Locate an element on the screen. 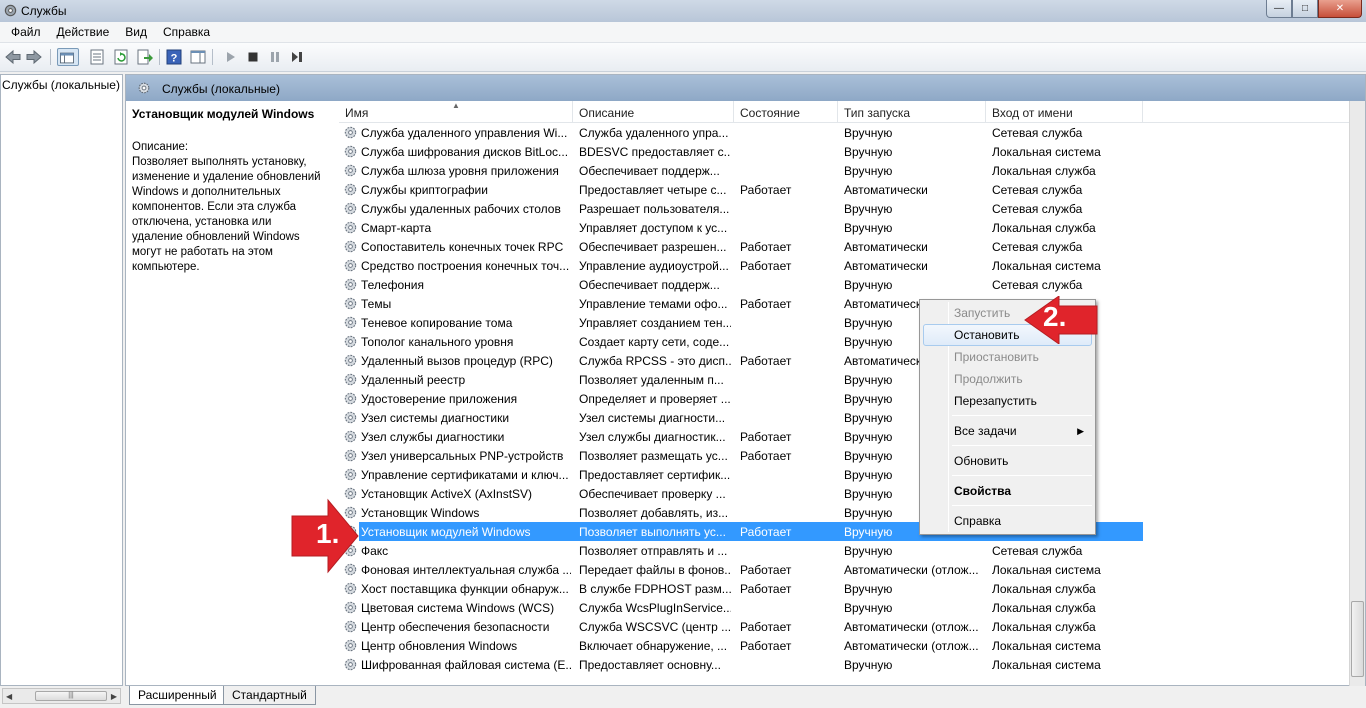 This screenshot has height=708, width=1366. column-state: Состояние is located at coordinates (786, 112).